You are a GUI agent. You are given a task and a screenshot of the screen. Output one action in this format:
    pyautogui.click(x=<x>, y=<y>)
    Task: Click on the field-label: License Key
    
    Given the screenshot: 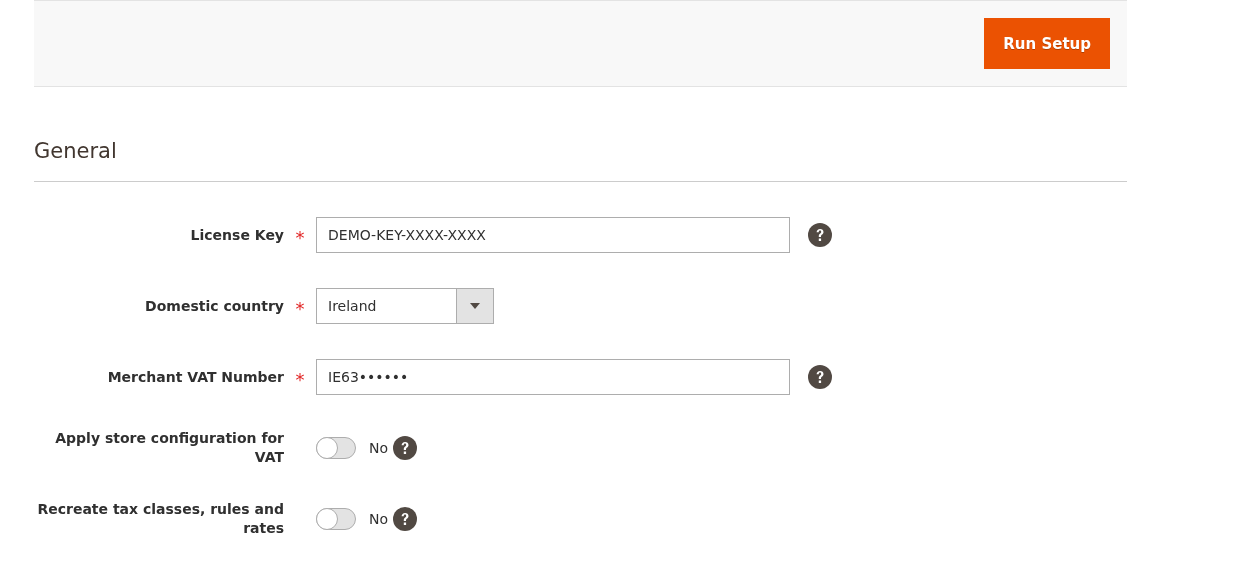 What is the action you would take?
    pyautogui.click(x=237, y=235)
    